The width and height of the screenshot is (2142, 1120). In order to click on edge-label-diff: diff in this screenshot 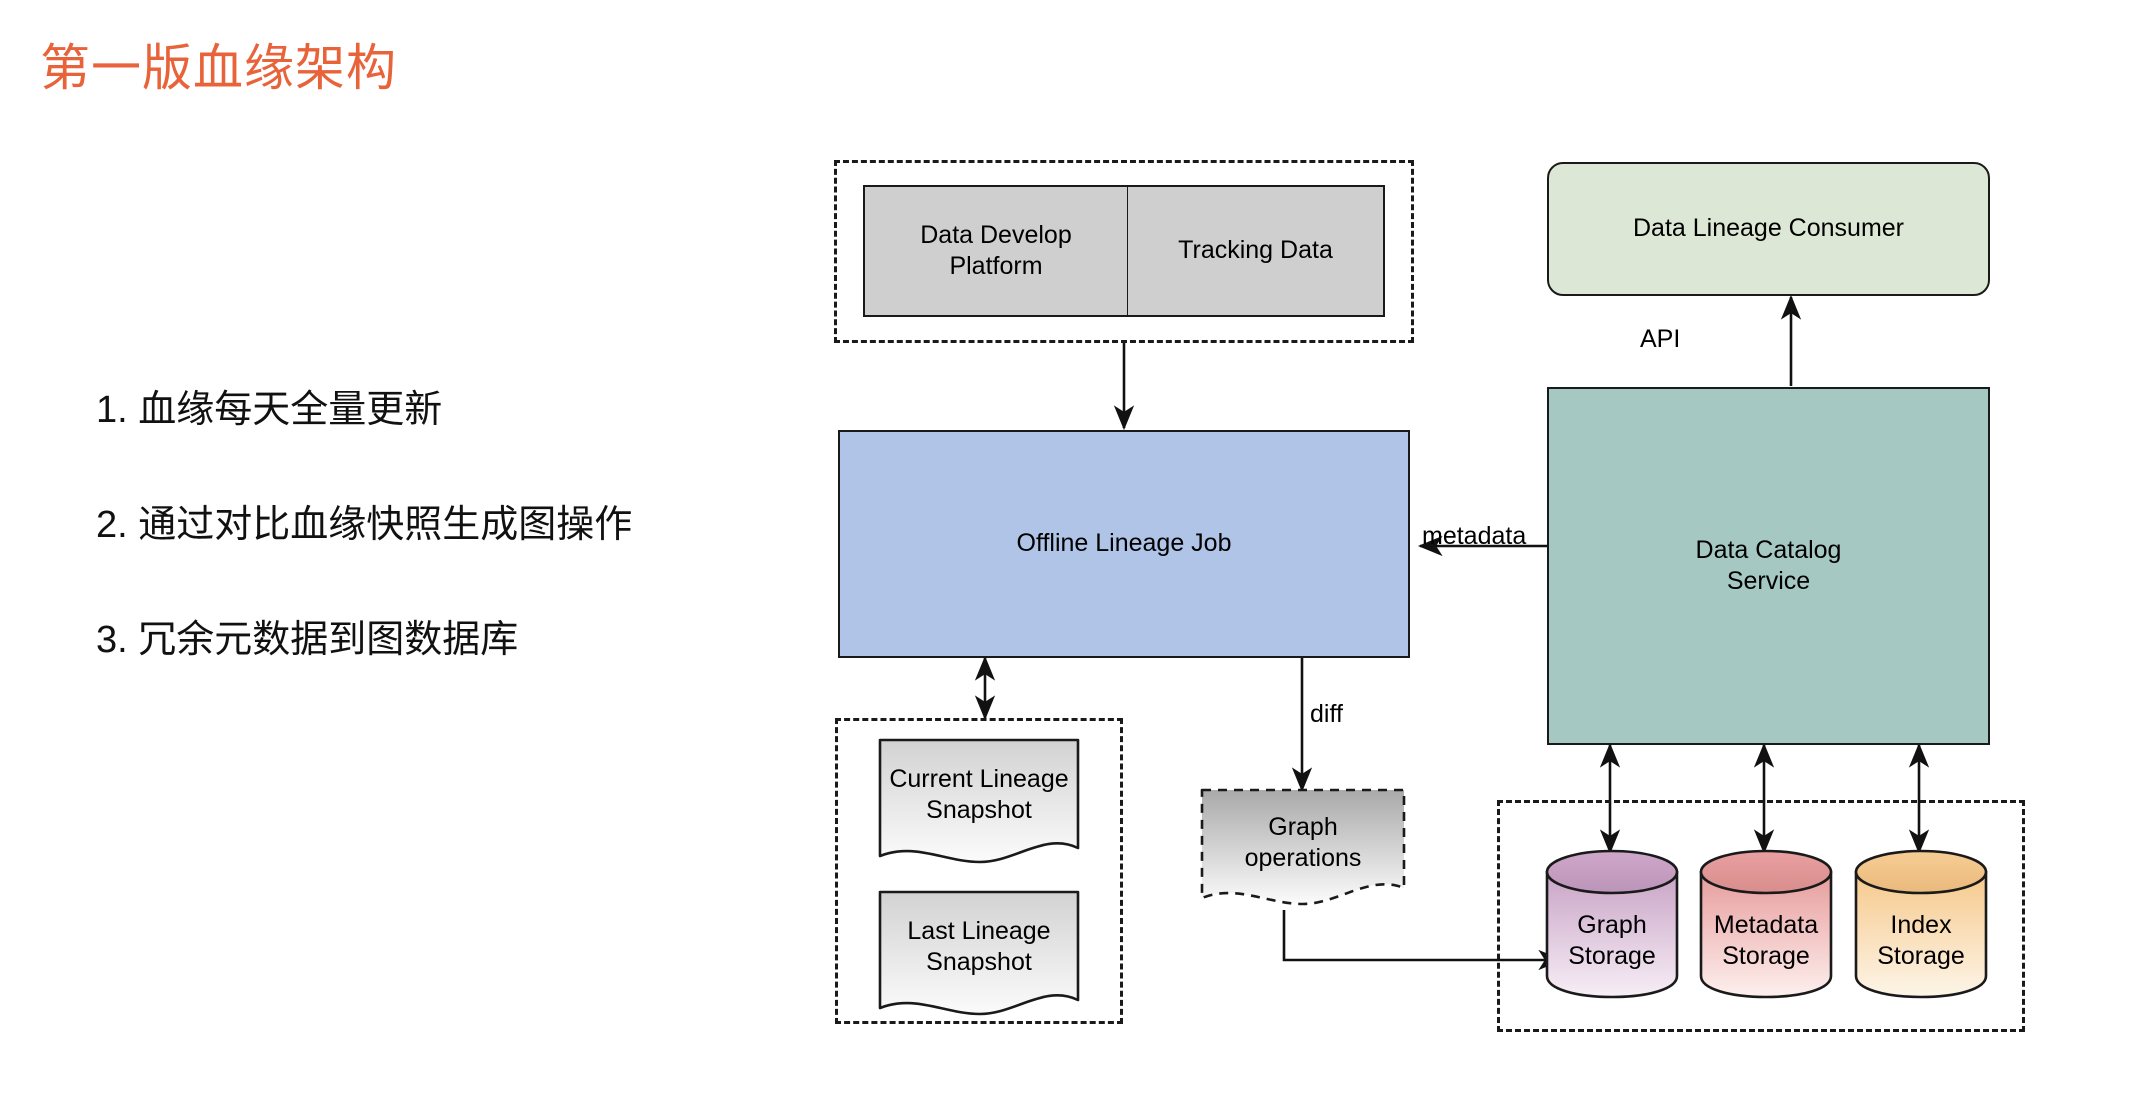, I will do `click(1326, 714)`.